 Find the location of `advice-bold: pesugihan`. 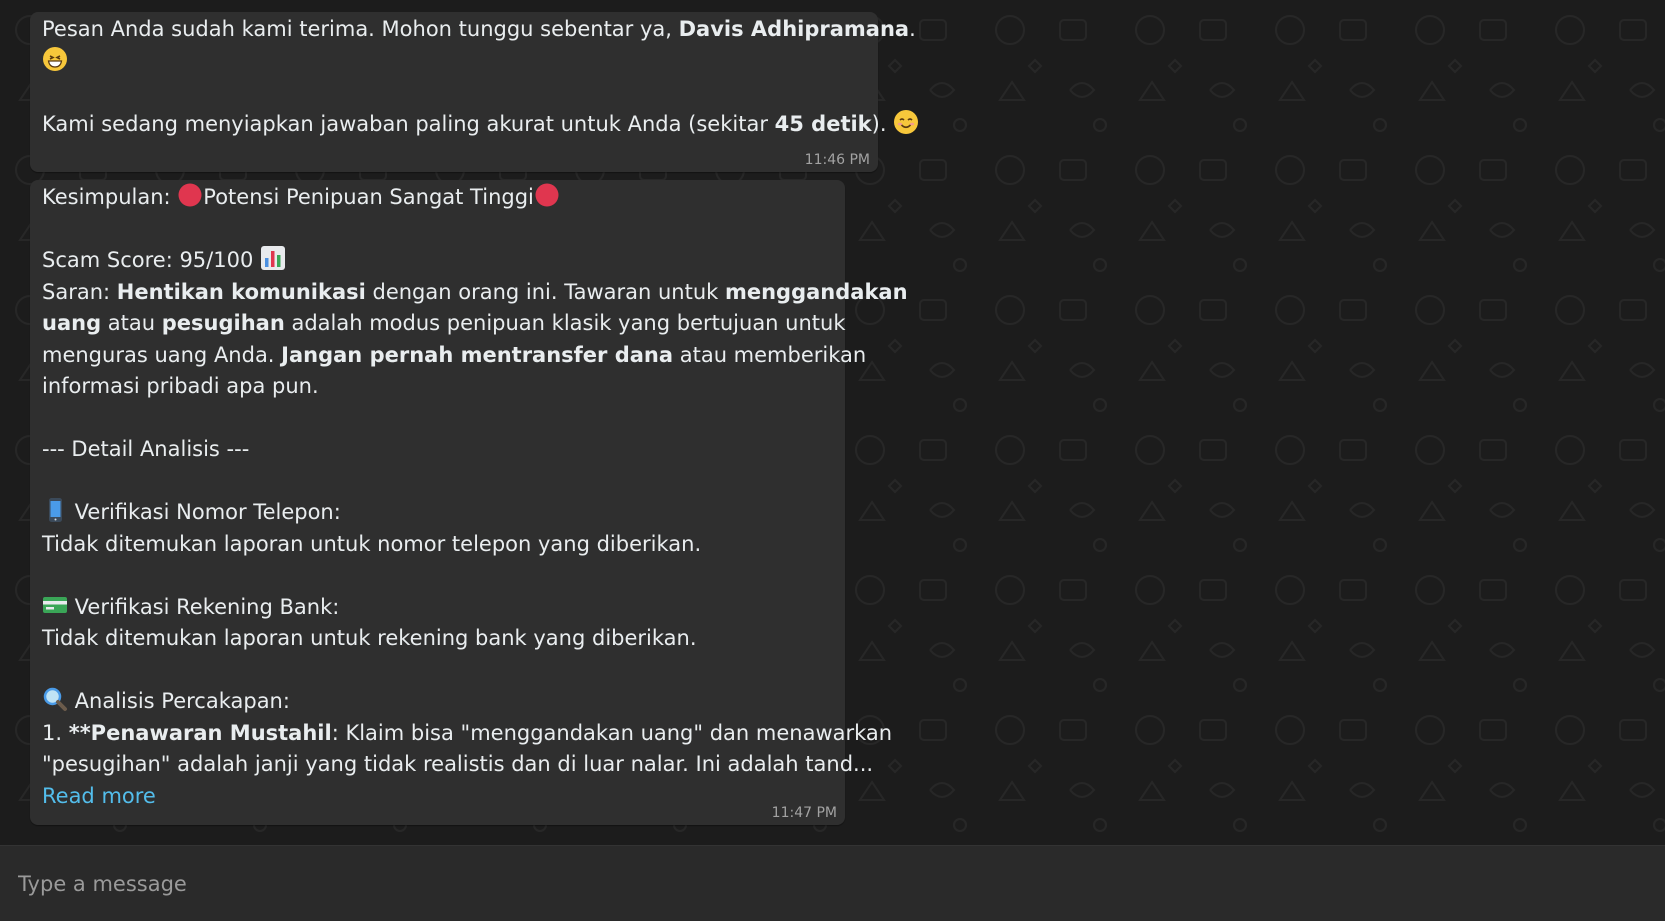

advice-bold: pesugihan is located at coordinates (223, 323).